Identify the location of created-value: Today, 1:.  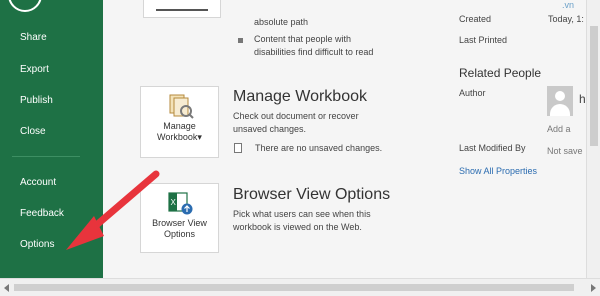
(566, 19).